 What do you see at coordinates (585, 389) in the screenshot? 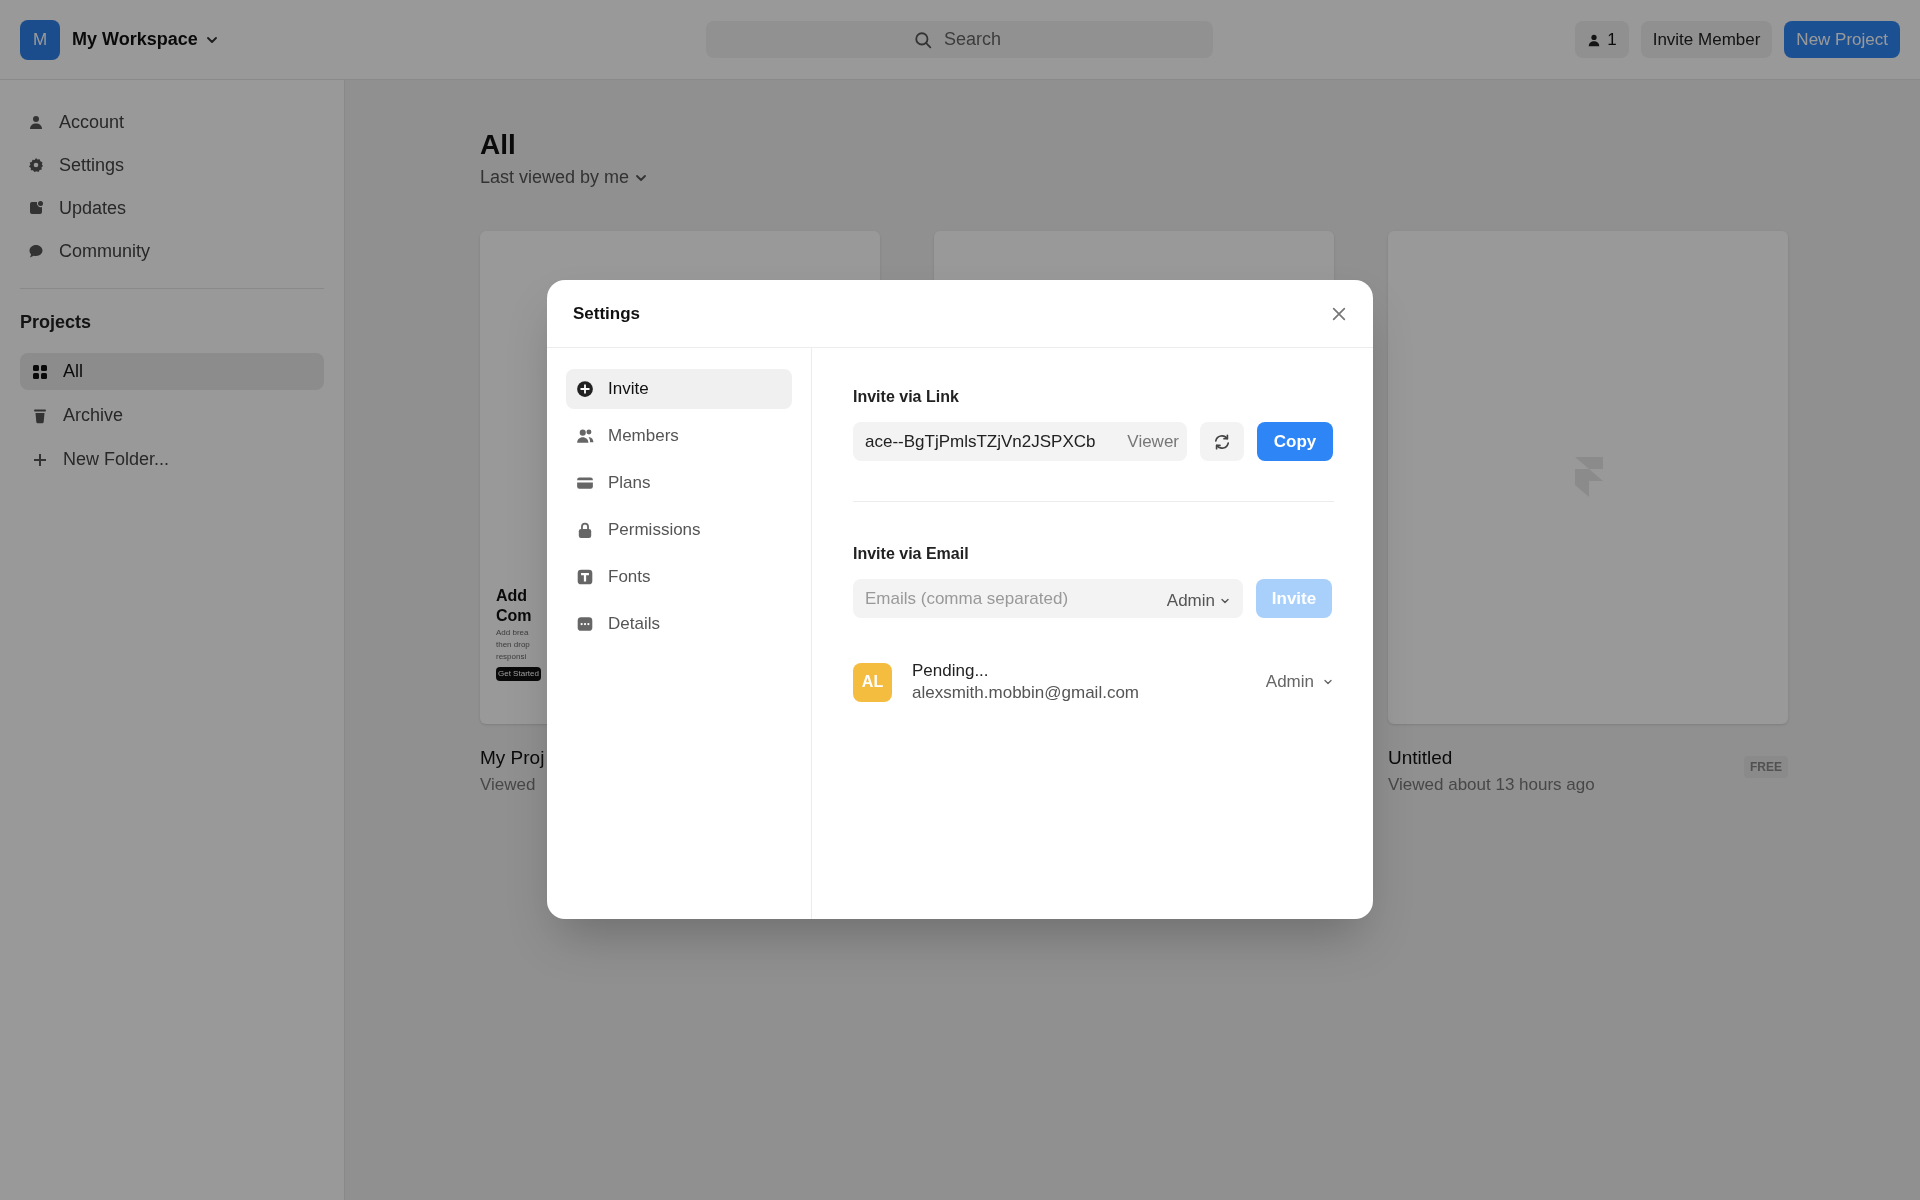
I see `plus-circle-icon` at bounding box center [585, 389].